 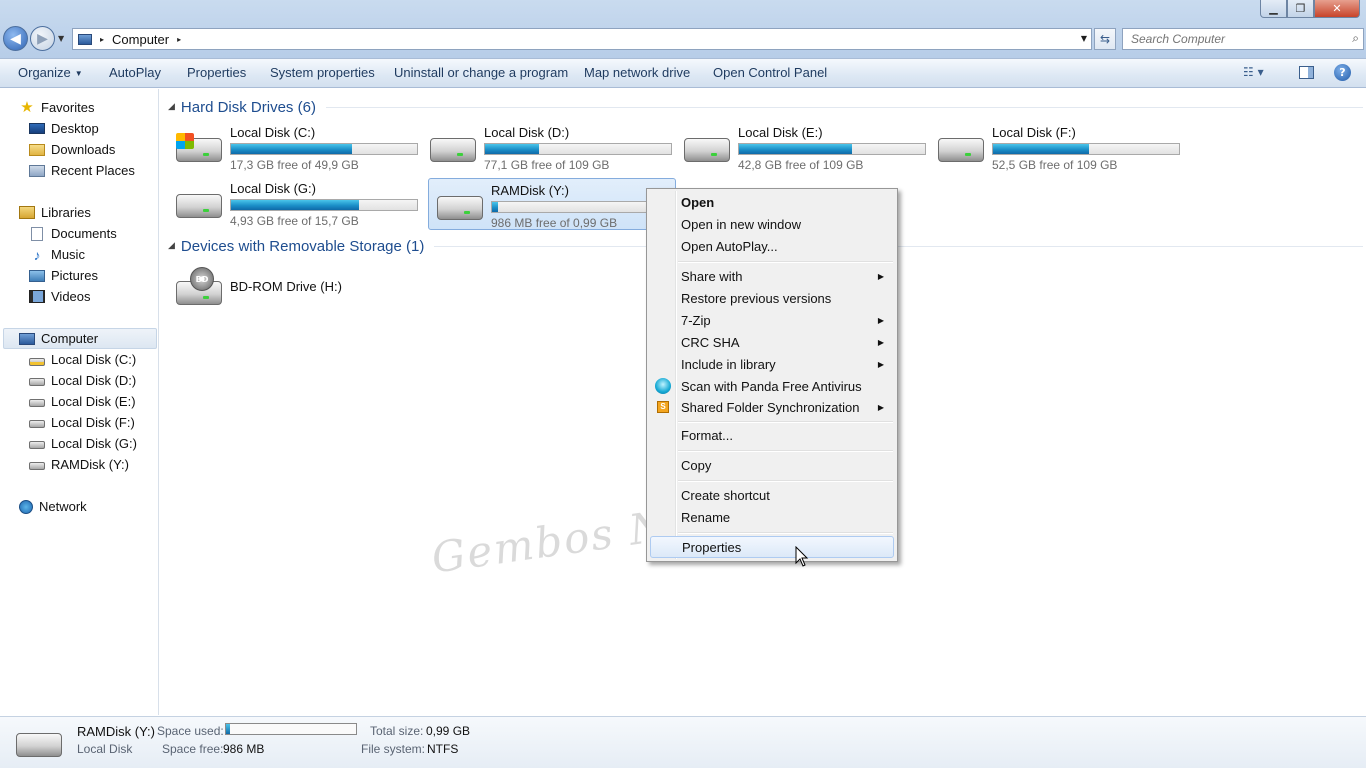 I want to click on title-address-bar: ▁ ❐ ✕ ◀ ▶ ▼ ▸ Computer ▸ ▼ ⇆ ⌕, so click(x=683, y=29).